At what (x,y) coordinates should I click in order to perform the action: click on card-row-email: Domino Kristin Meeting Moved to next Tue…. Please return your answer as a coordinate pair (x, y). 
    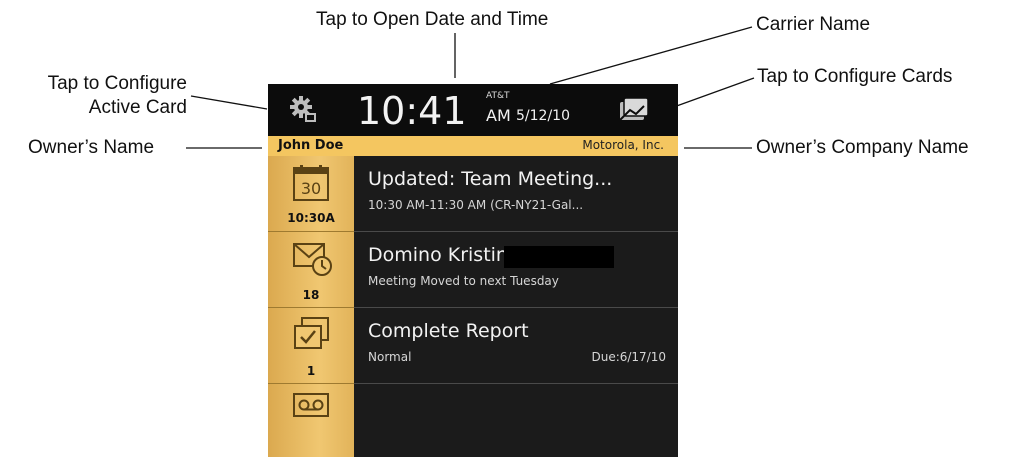
    Looking at the image, I should click on (516, 270).